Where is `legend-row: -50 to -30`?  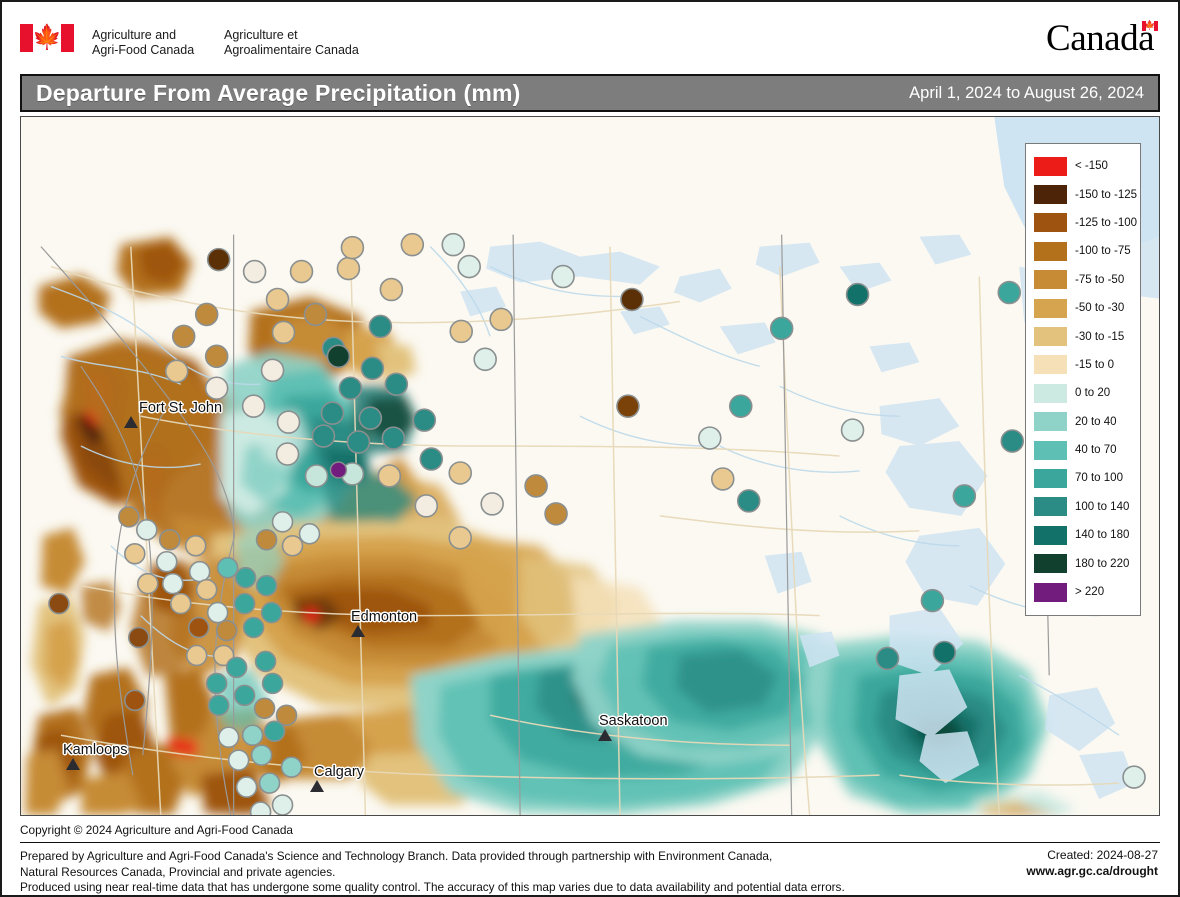 legend-row: -50 to -30 is located at coordinates (1084, 308).